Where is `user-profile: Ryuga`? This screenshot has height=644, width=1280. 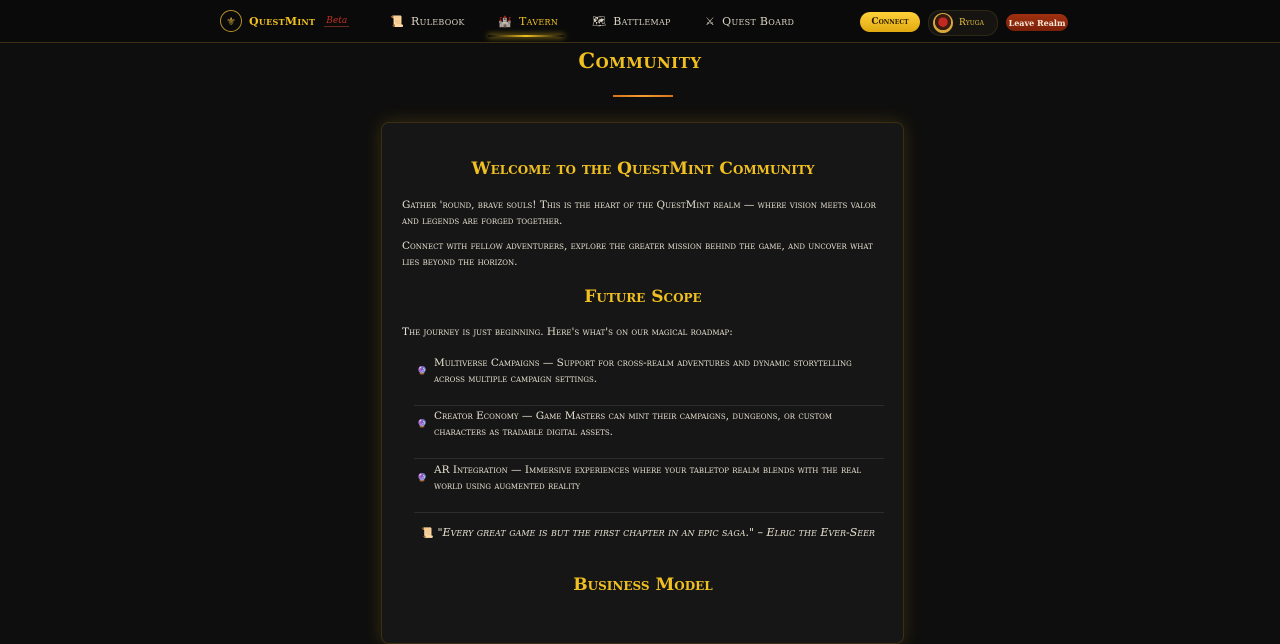
user-profile: Ryuga is located at coordinates (963, 23).